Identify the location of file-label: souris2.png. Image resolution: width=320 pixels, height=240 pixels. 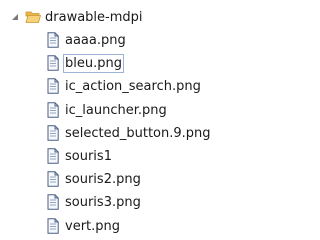
(103, 180).